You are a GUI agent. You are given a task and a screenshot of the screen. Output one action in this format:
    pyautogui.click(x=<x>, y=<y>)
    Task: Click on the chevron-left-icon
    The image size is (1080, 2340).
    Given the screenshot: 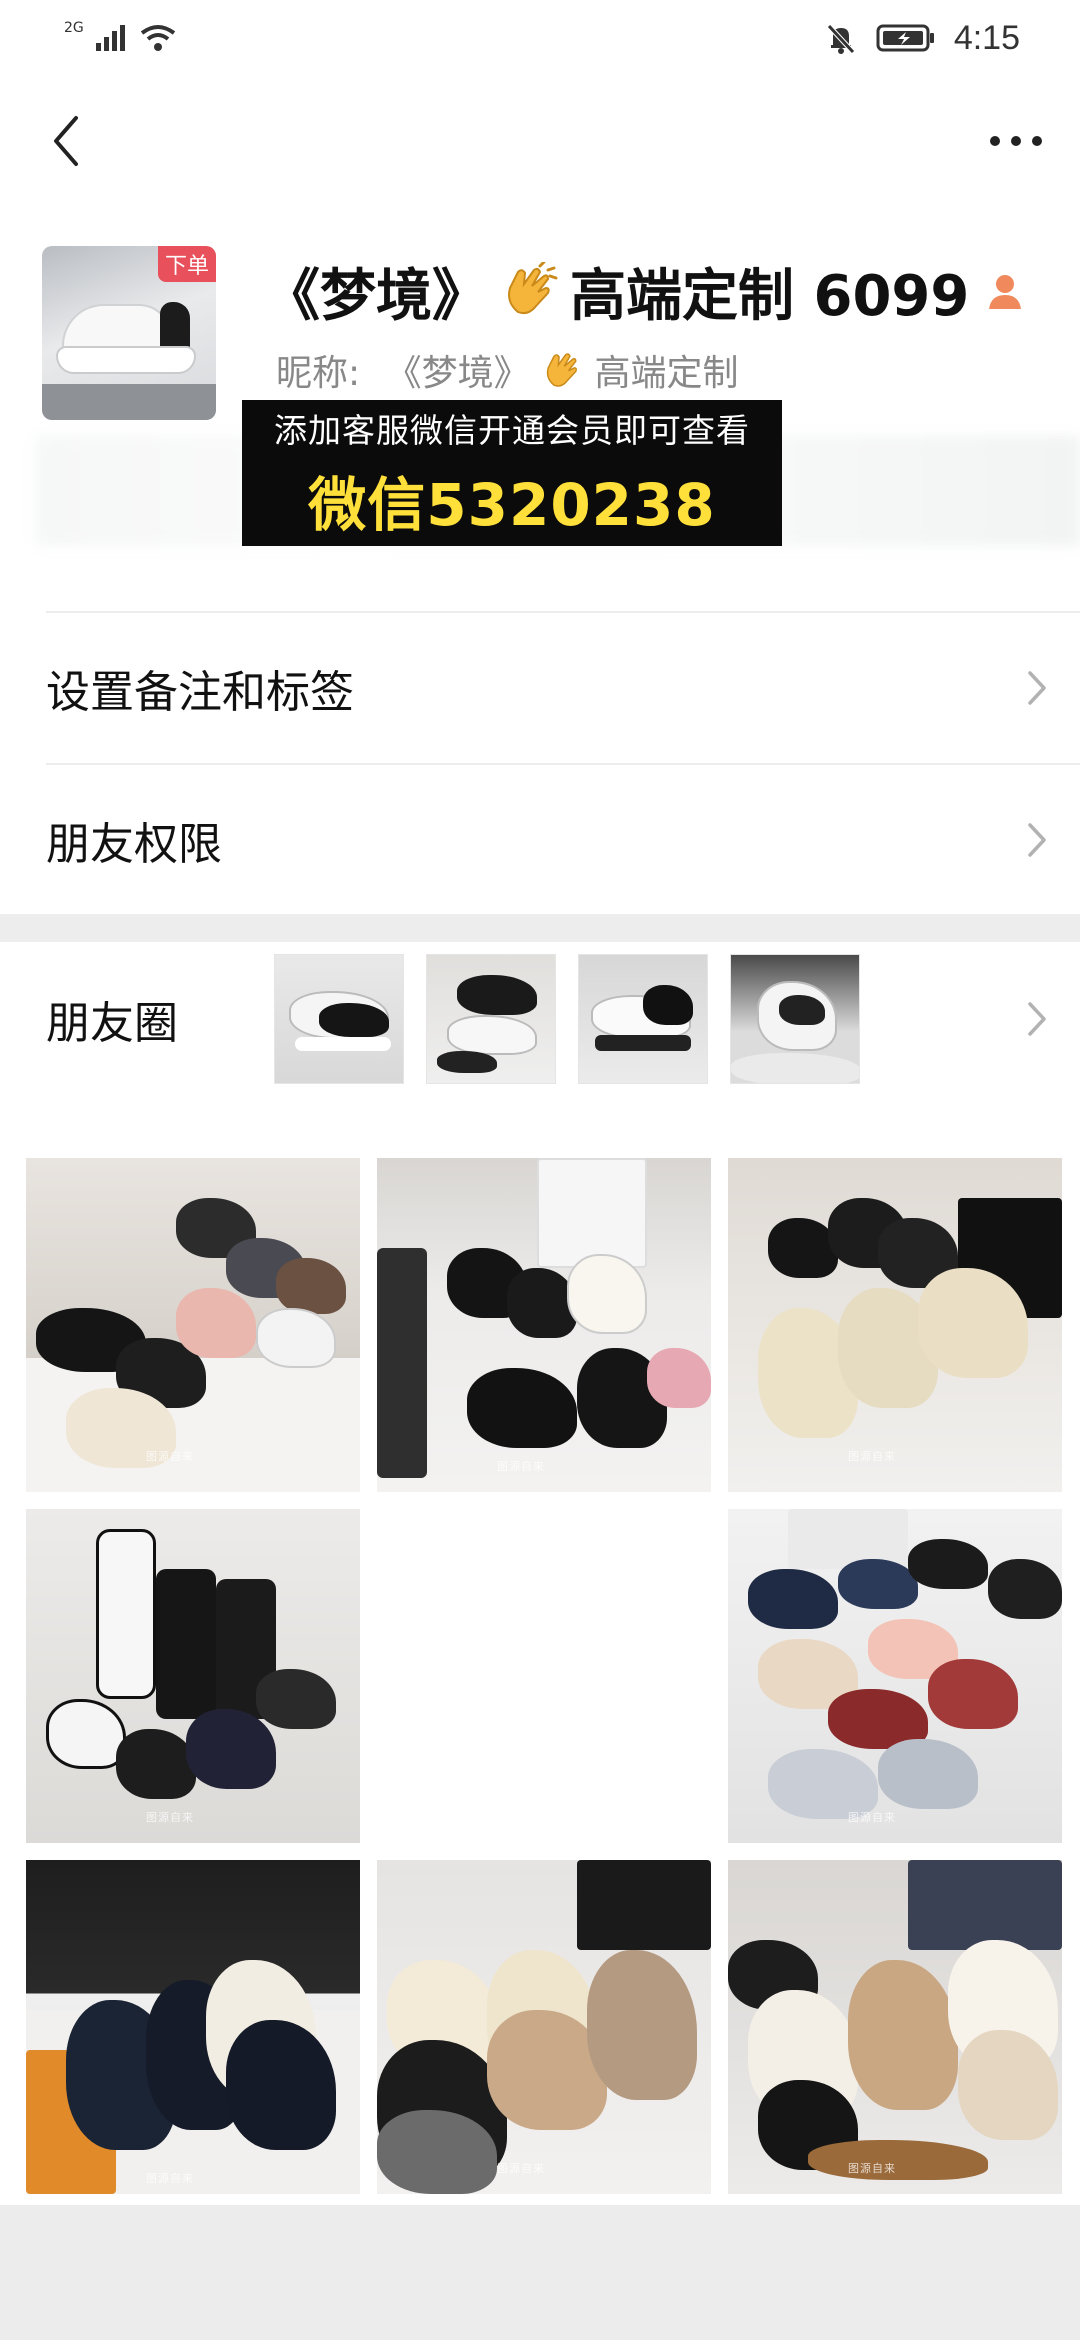 What is the action you would take?
    pyautogui.click(x=66, y=141)
    